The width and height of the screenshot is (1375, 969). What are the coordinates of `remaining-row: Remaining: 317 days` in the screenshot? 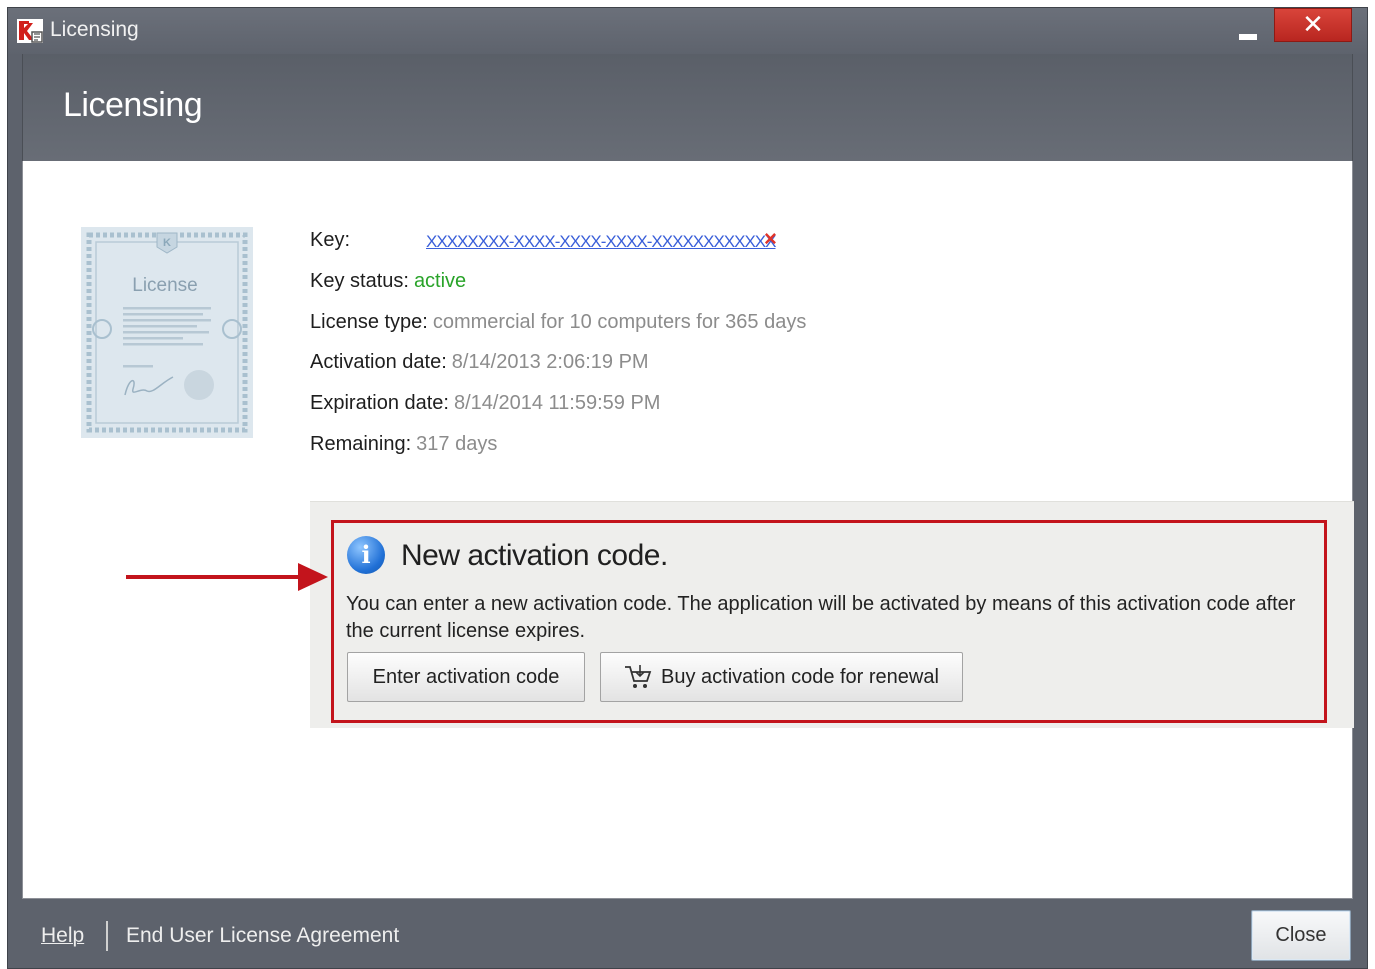 It's located at (403, 444).